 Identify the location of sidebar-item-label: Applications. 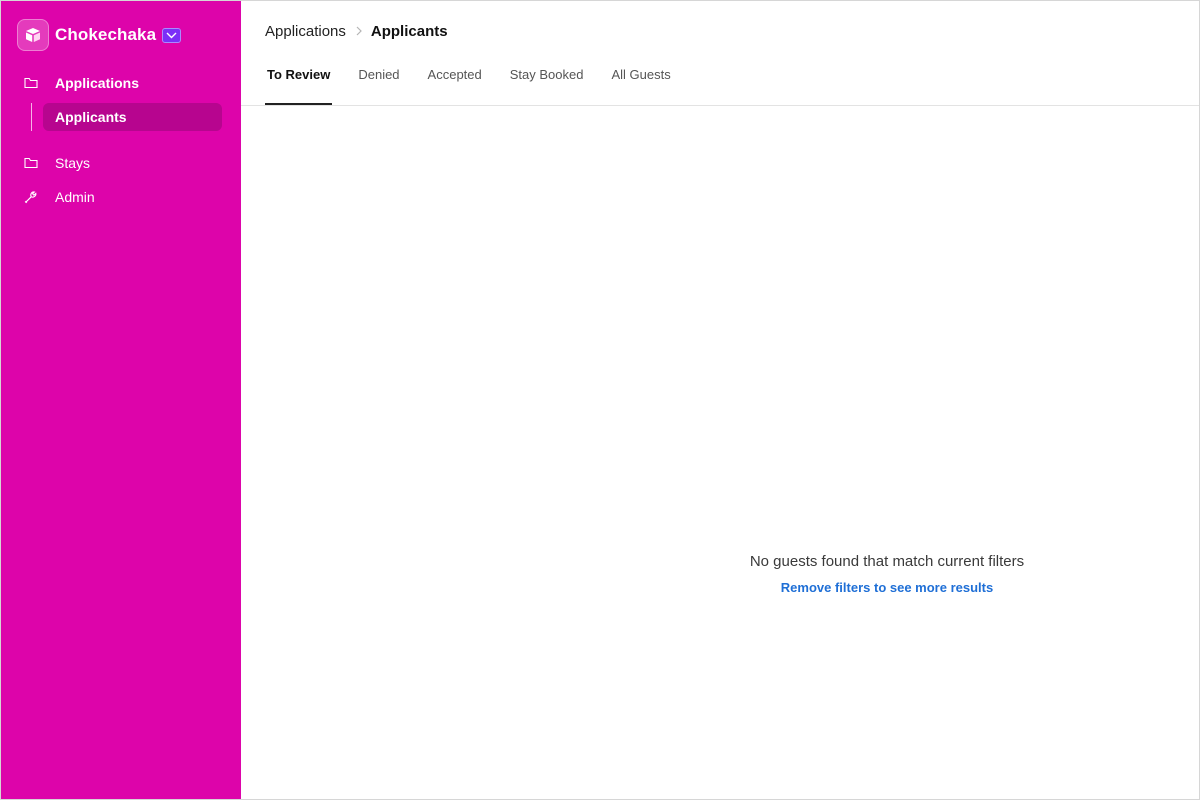
(97, 83).